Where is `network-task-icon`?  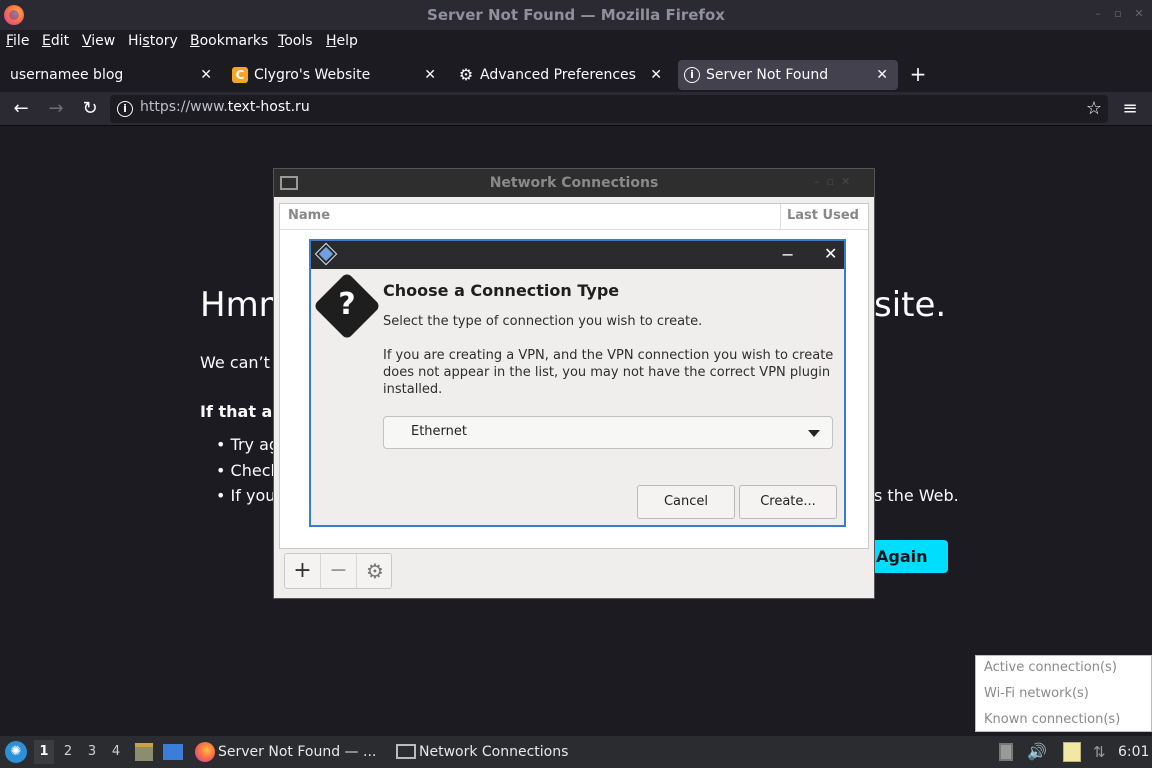 network-task-icon is located at coordinates (406, 751).